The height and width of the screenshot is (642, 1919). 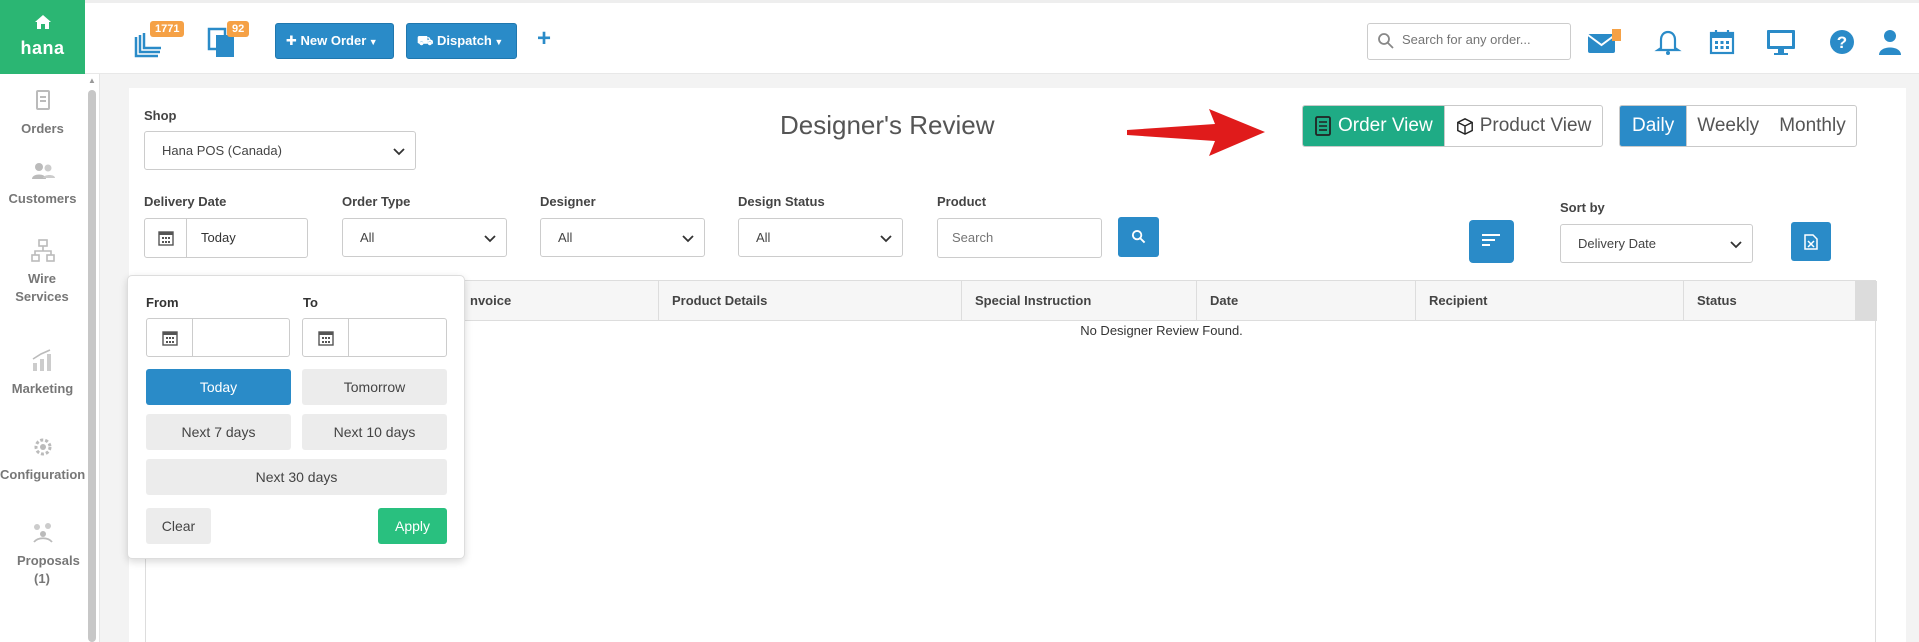 I want to click on shop-select: Hana POS (Canada), so click(x=280, y=150).